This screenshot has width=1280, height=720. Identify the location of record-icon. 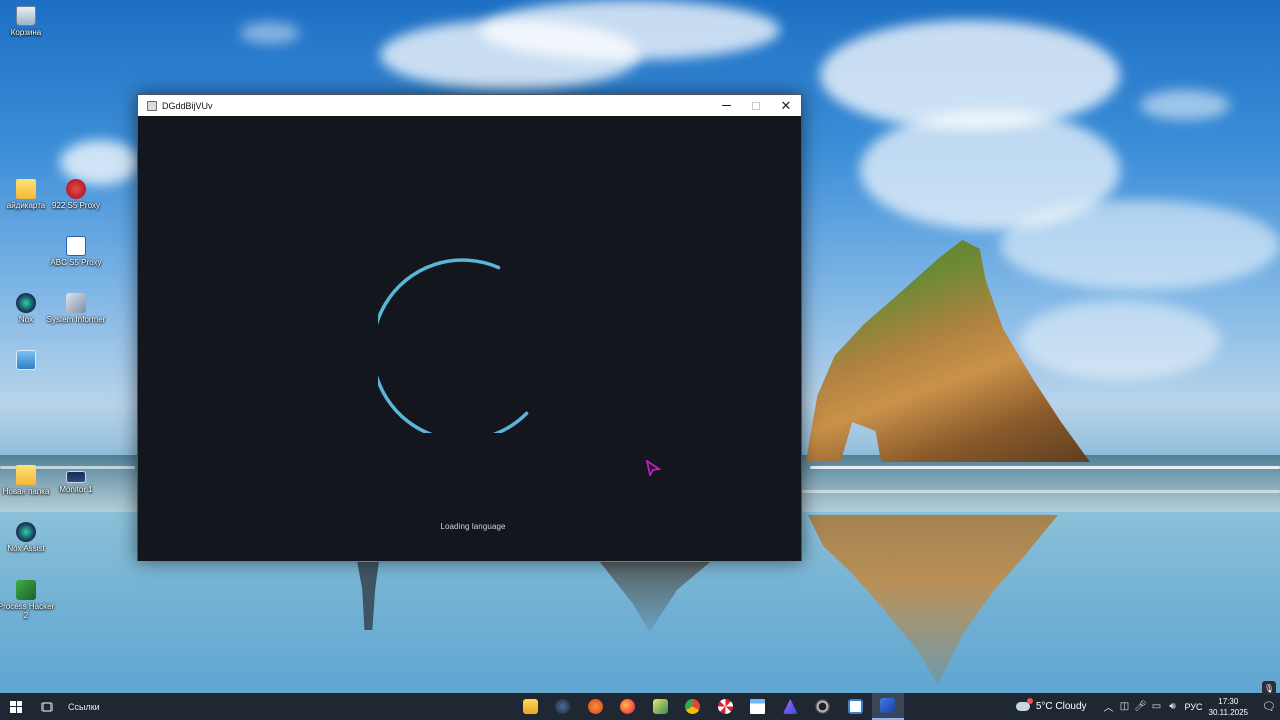
(823, 706).